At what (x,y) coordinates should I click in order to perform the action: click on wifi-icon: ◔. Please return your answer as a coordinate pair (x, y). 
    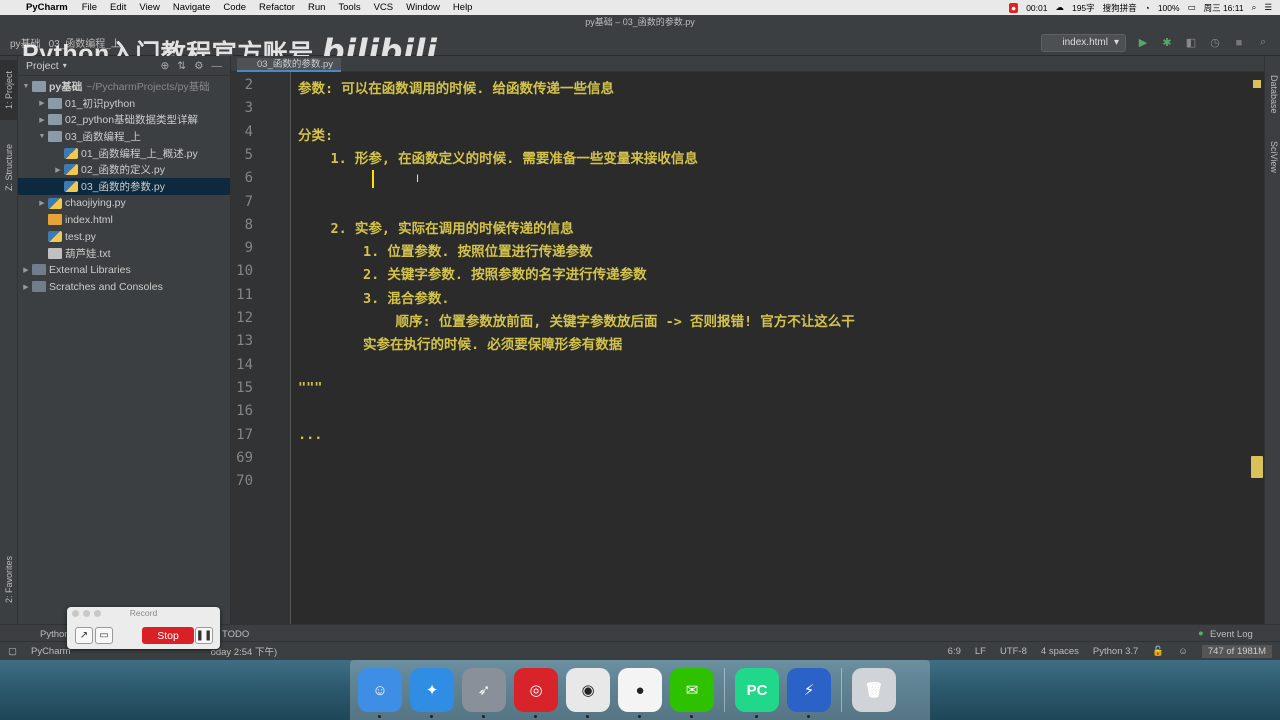
    Looking at the image, I should click on (1147, 8).